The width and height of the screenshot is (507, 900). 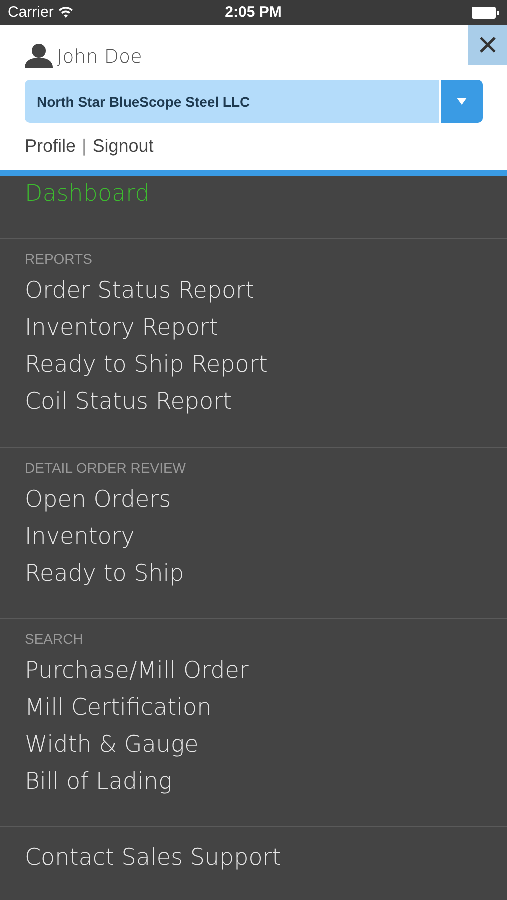 I want to click on menu-item: Inventory, so click(x=80, y=537).